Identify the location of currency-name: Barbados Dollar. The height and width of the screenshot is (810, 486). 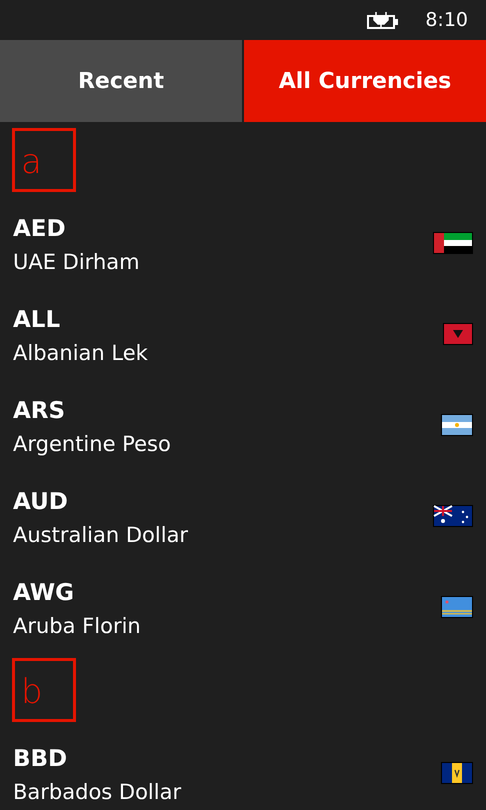
(97, 792).